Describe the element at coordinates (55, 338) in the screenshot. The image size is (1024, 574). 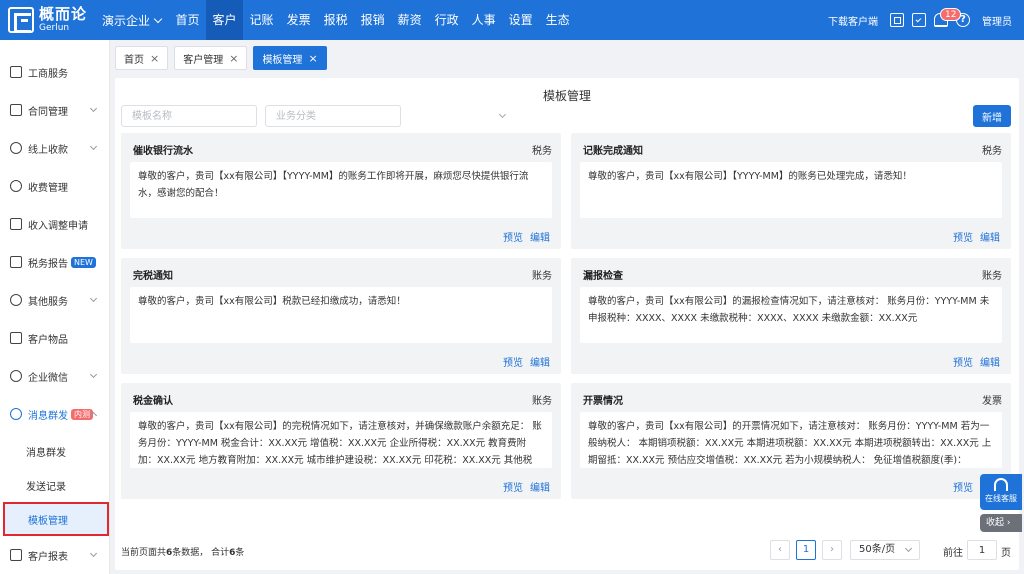
I see `sidebar-item-customer-items: 客户物品` at that location.